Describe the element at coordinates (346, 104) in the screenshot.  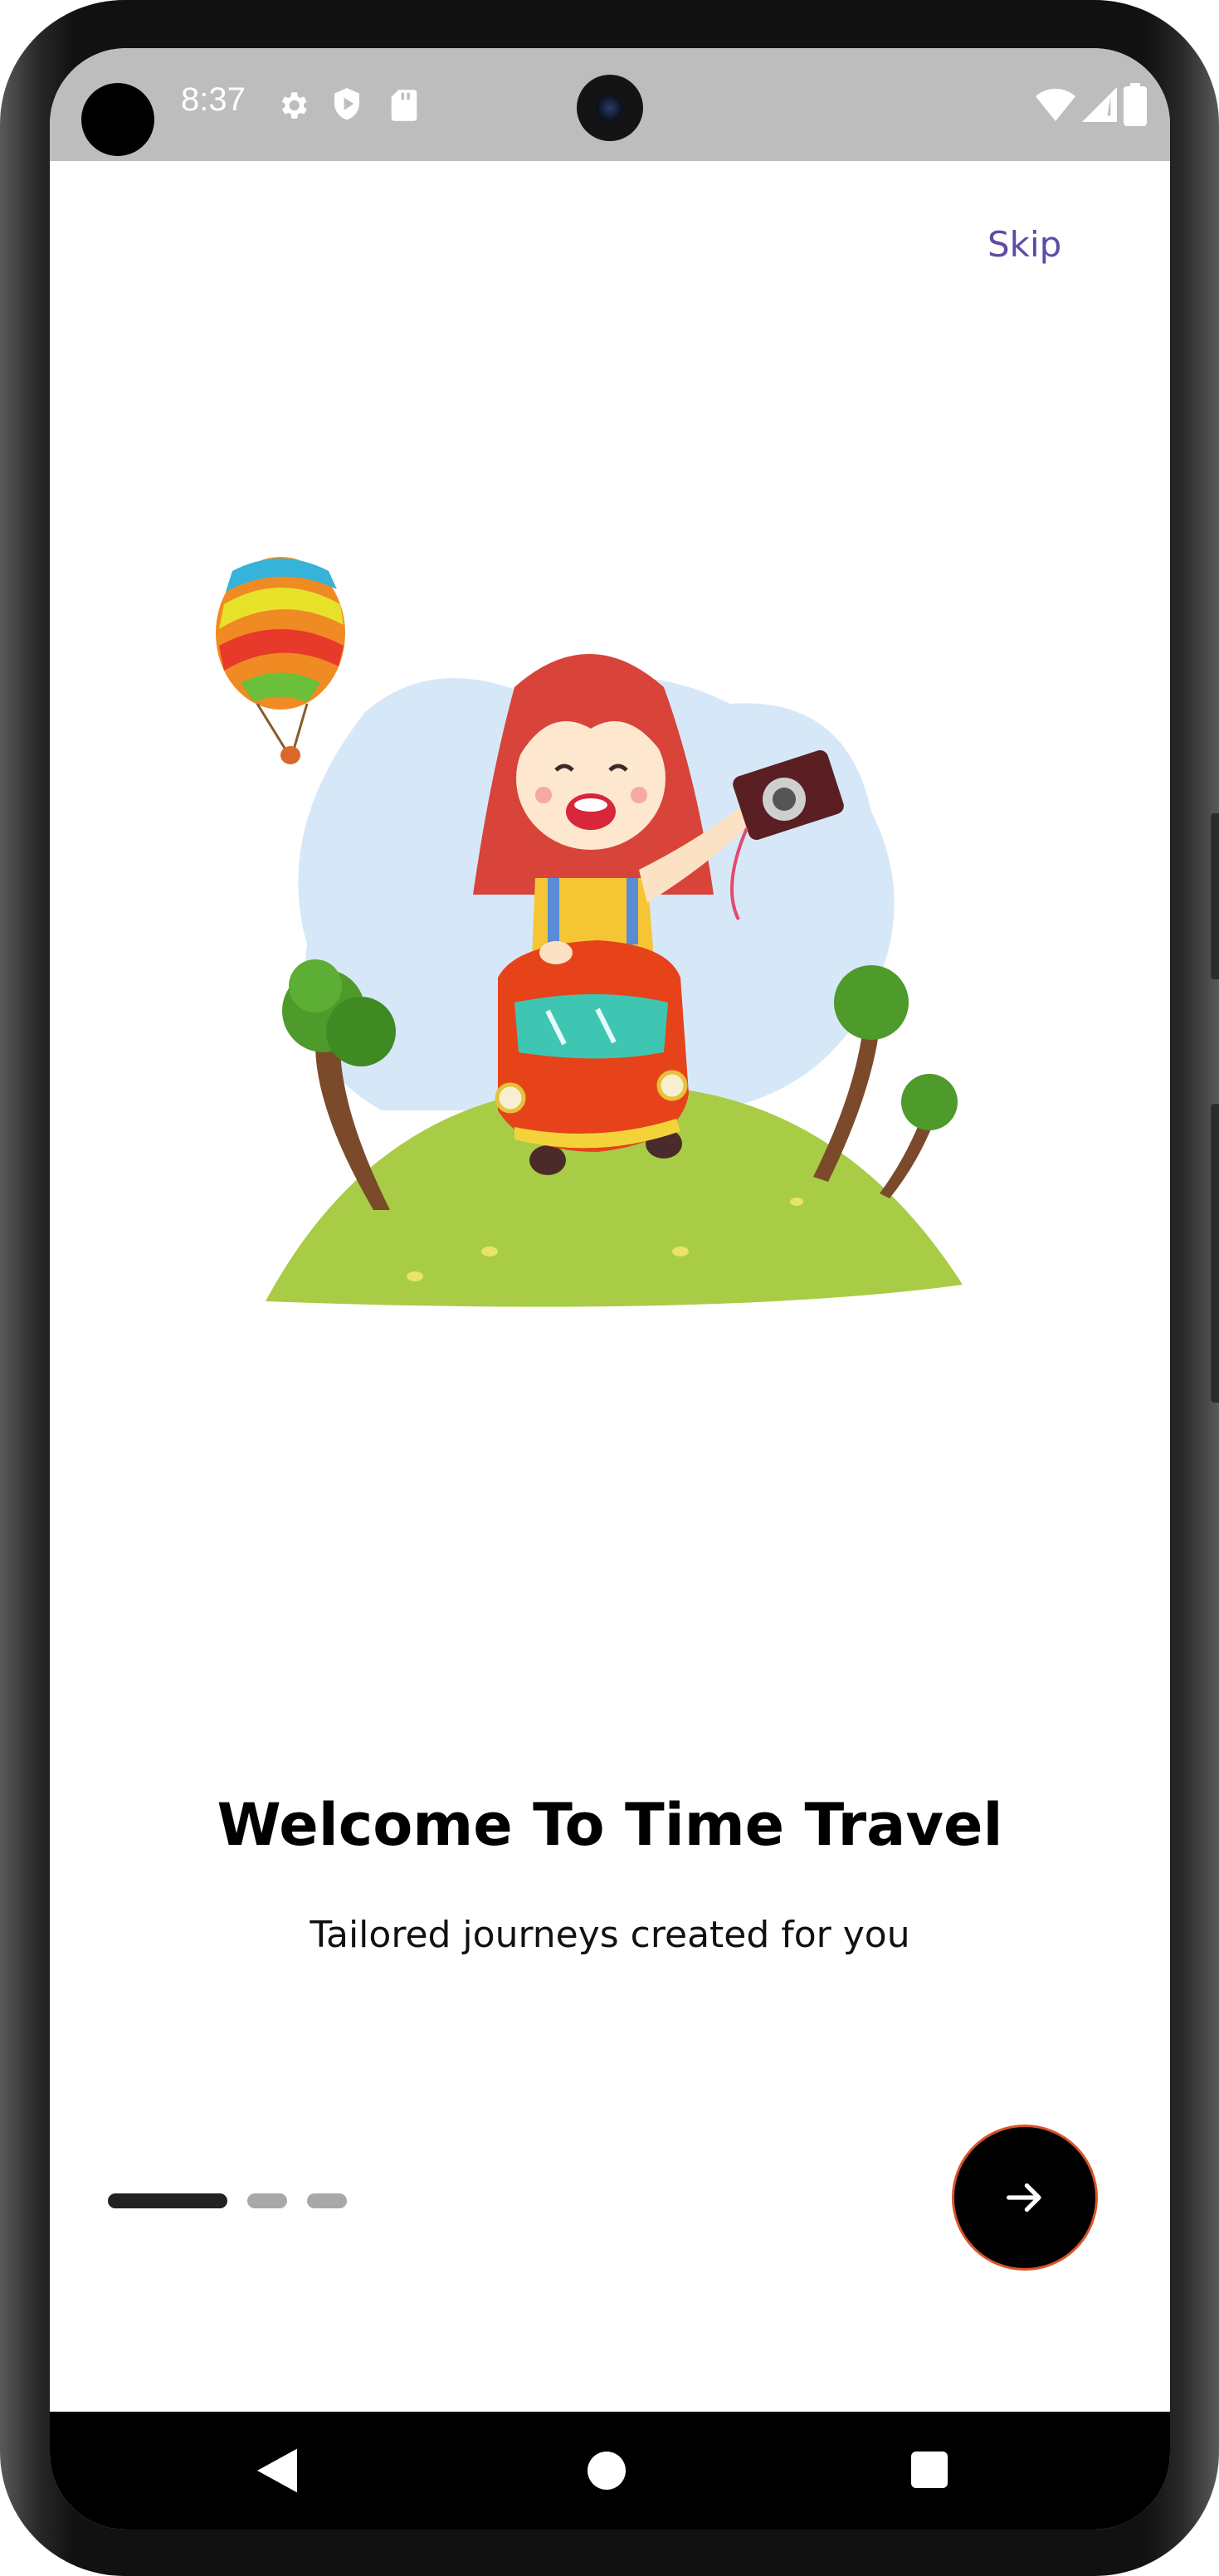
I see `shield-play-icon` at that location.